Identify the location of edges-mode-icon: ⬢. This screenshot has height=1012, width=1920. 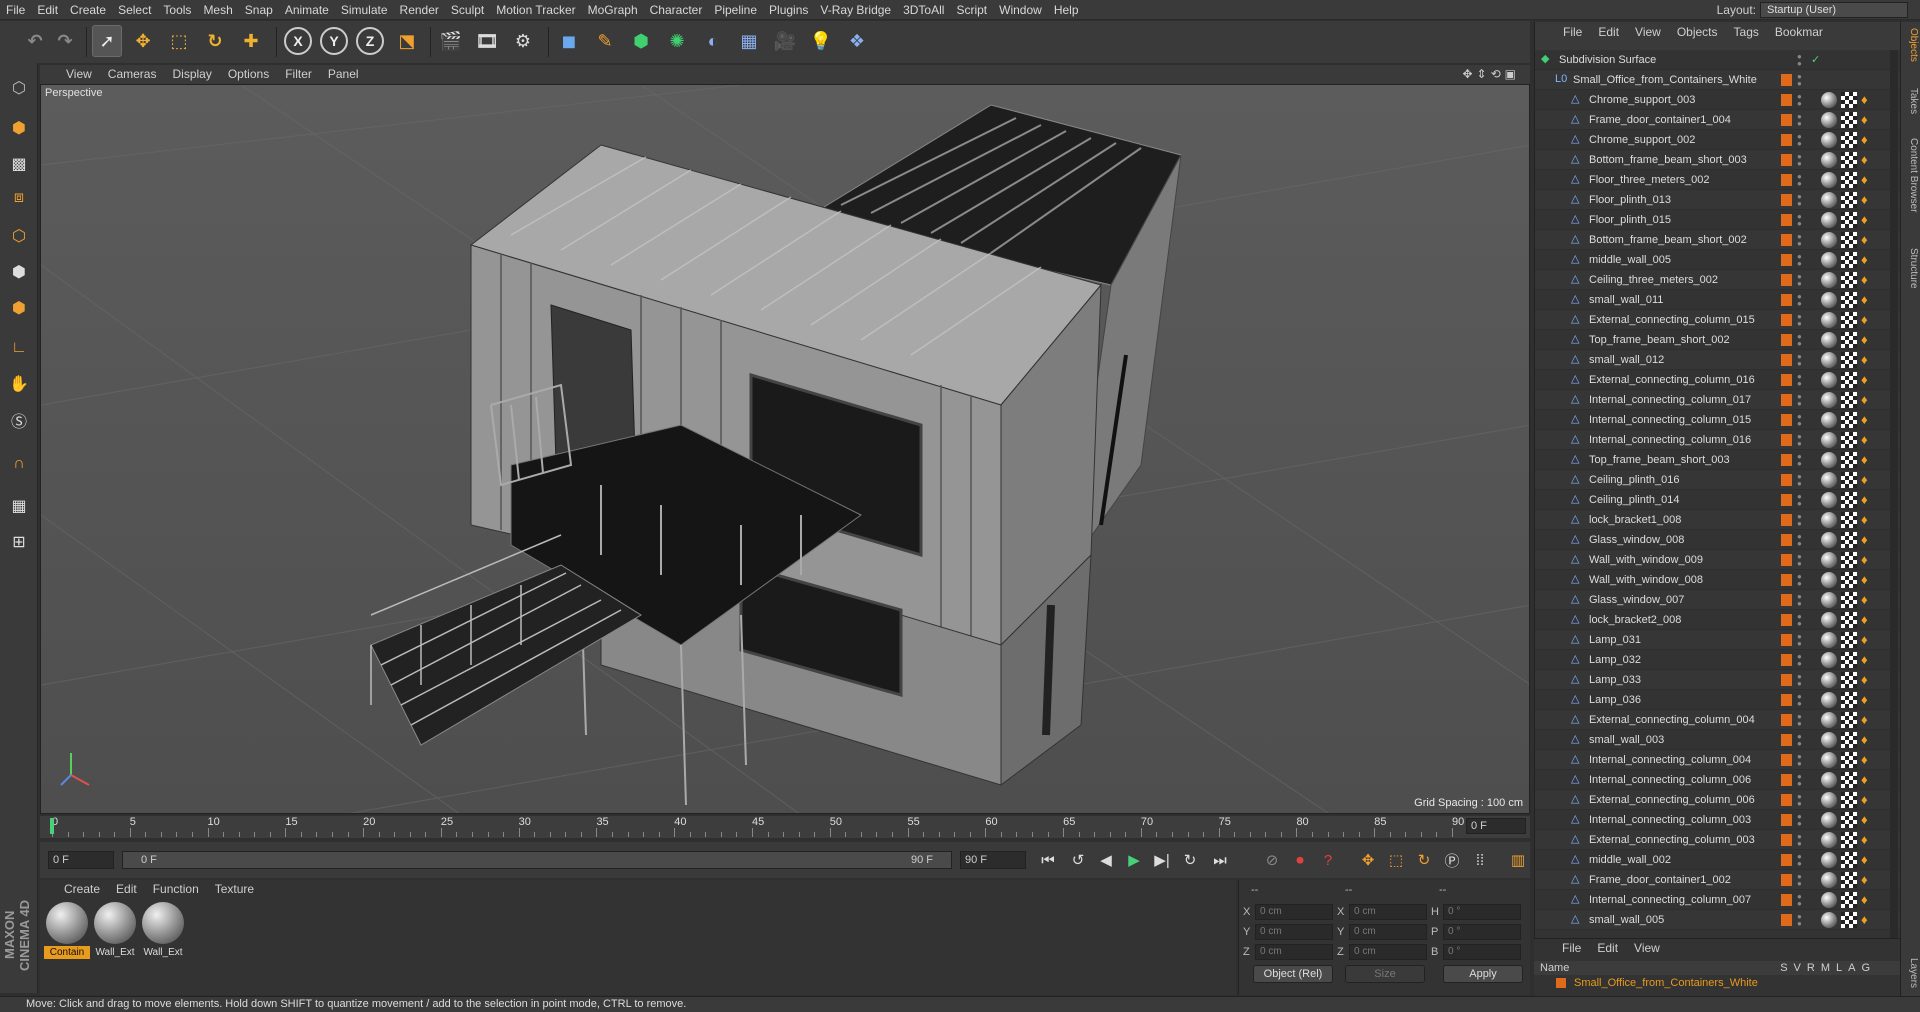
(19, 272).